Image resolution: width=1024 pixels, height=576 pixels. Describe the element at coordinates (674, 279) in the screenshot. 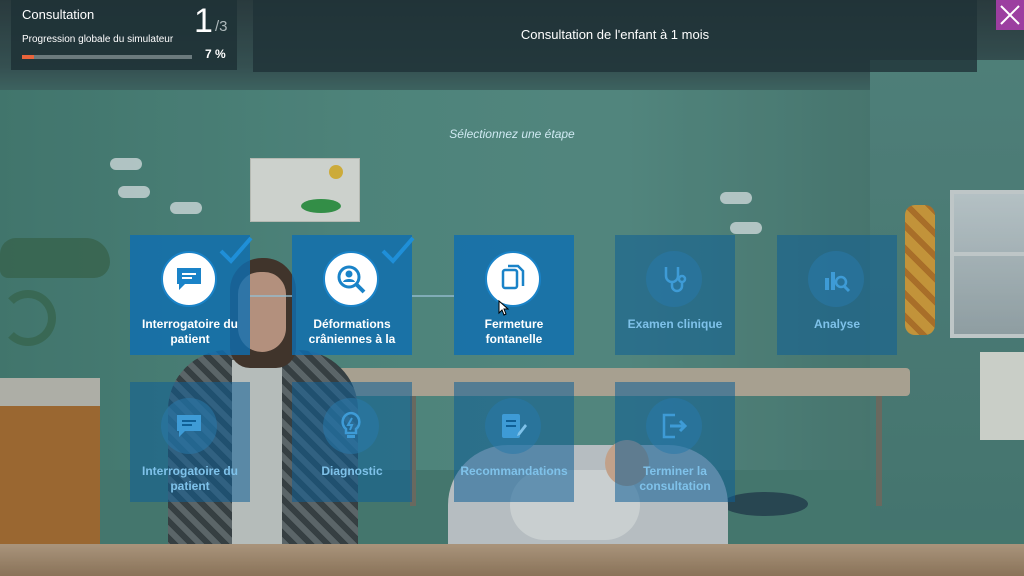

I see `stethoscope-icon` at that location.